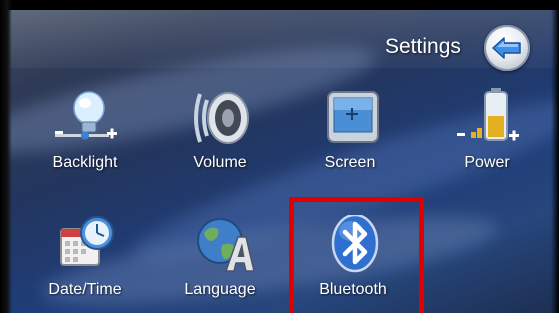 The height and width of the screenshot is (325, 559). Describe the element at coordinates (356, 258) in the screenshot. I see `selection-highlight` at that location.